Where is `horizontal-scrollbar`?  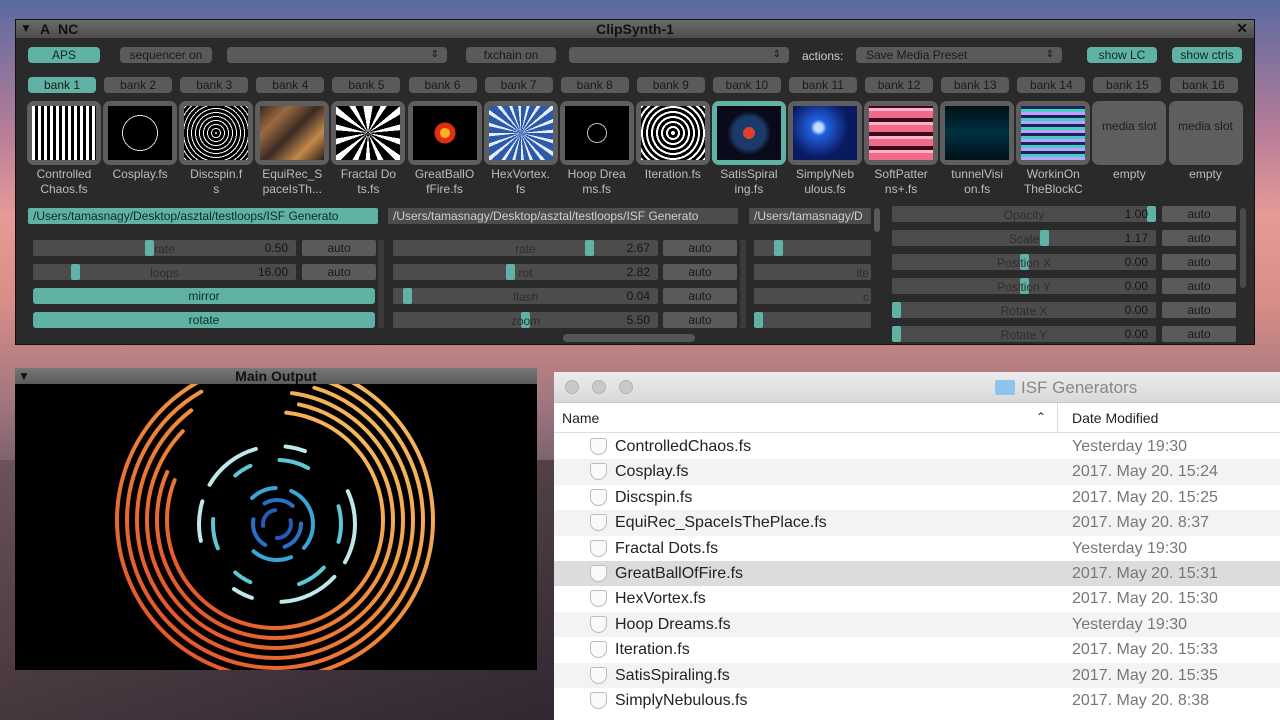 horizontal-scrollbar is located at coordinates (629, 338).